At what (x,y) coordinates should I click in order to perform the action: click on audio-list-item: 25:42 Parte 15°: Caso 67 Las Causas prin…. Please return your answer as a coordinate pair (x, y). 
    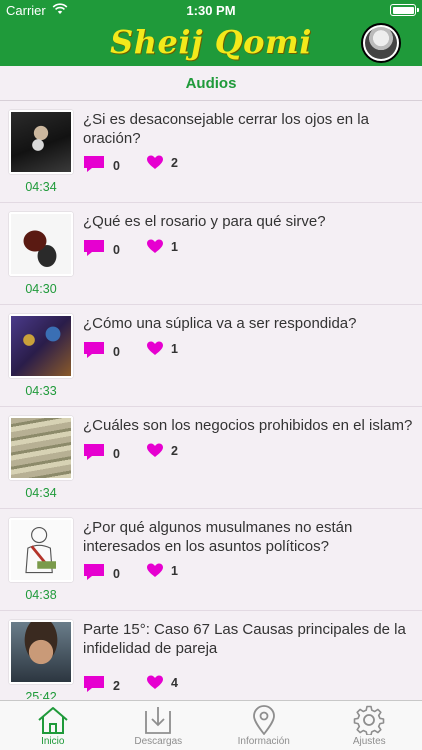
    Looking at the image, I should click on (211, 655).